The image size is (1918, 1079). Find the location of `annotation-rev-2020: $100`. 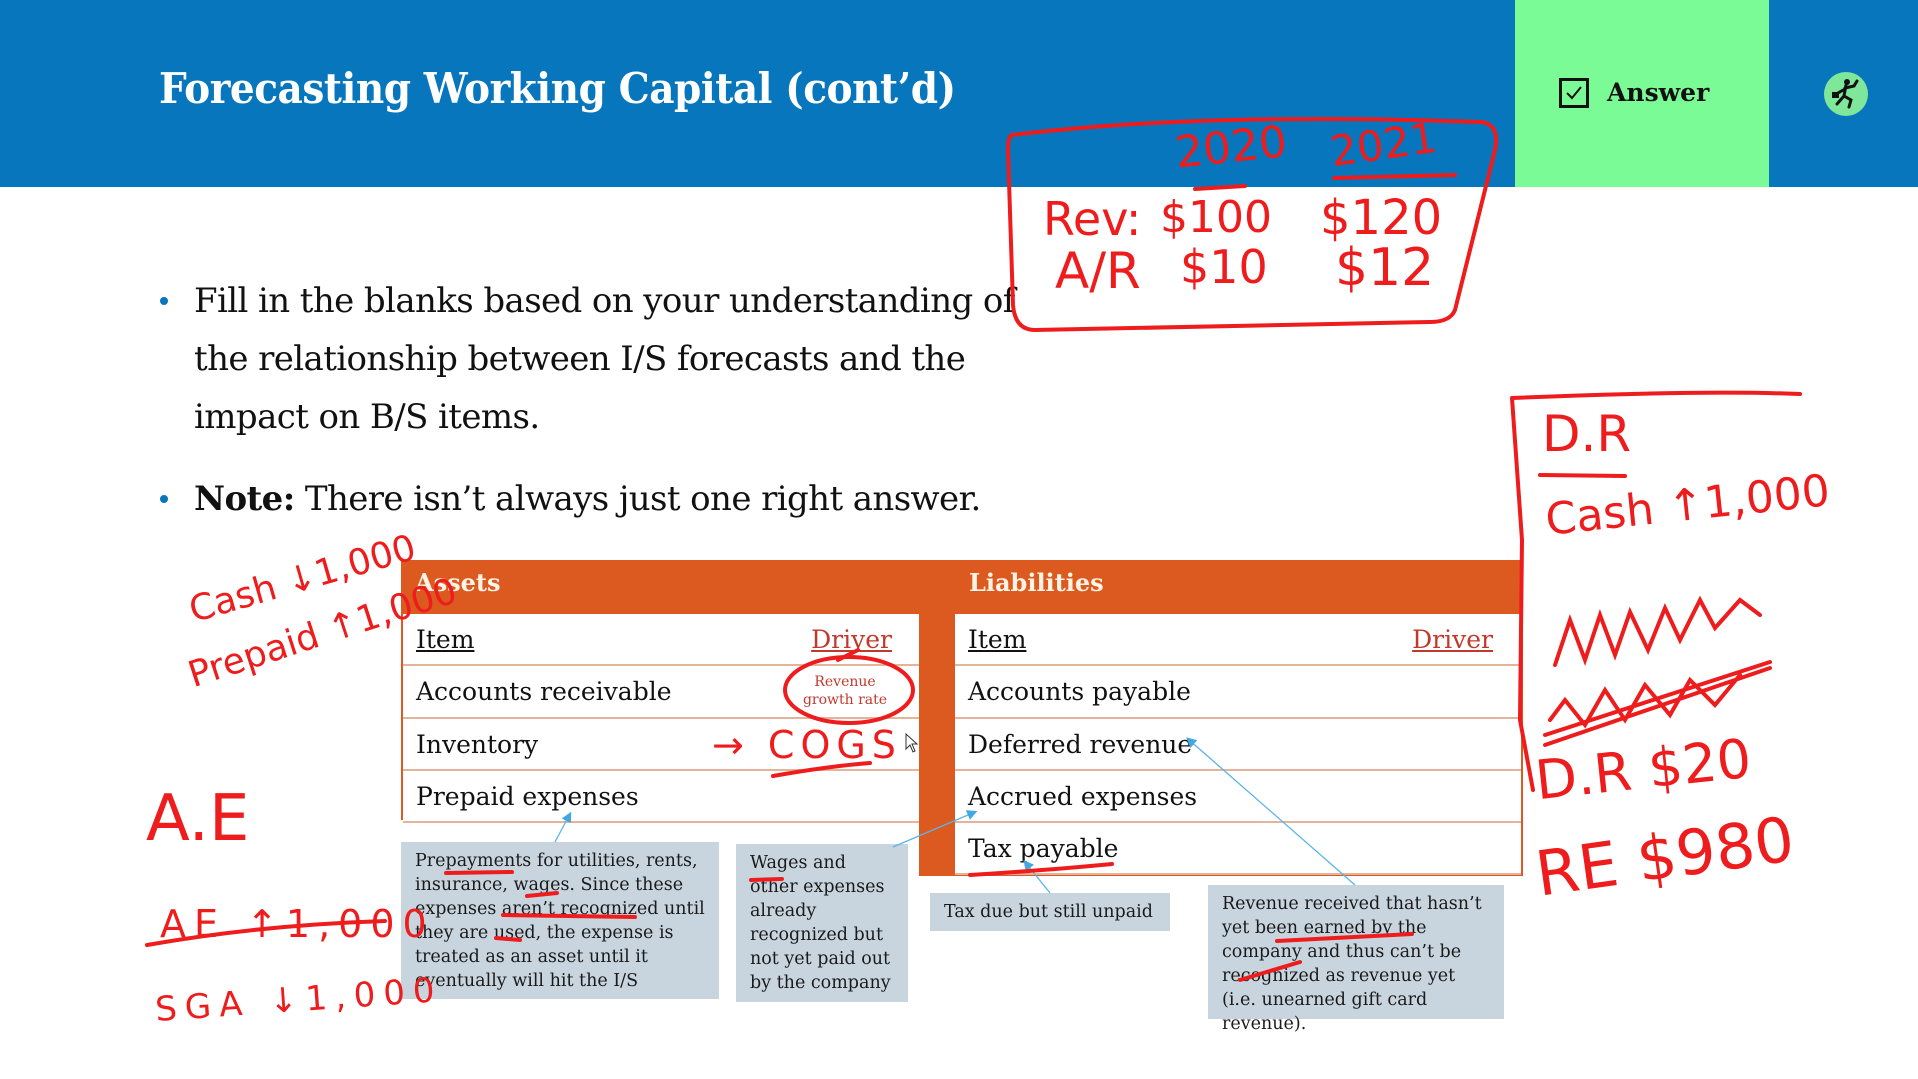

annotation-rev-2020: $100 is located at coordinates (1216, 217).